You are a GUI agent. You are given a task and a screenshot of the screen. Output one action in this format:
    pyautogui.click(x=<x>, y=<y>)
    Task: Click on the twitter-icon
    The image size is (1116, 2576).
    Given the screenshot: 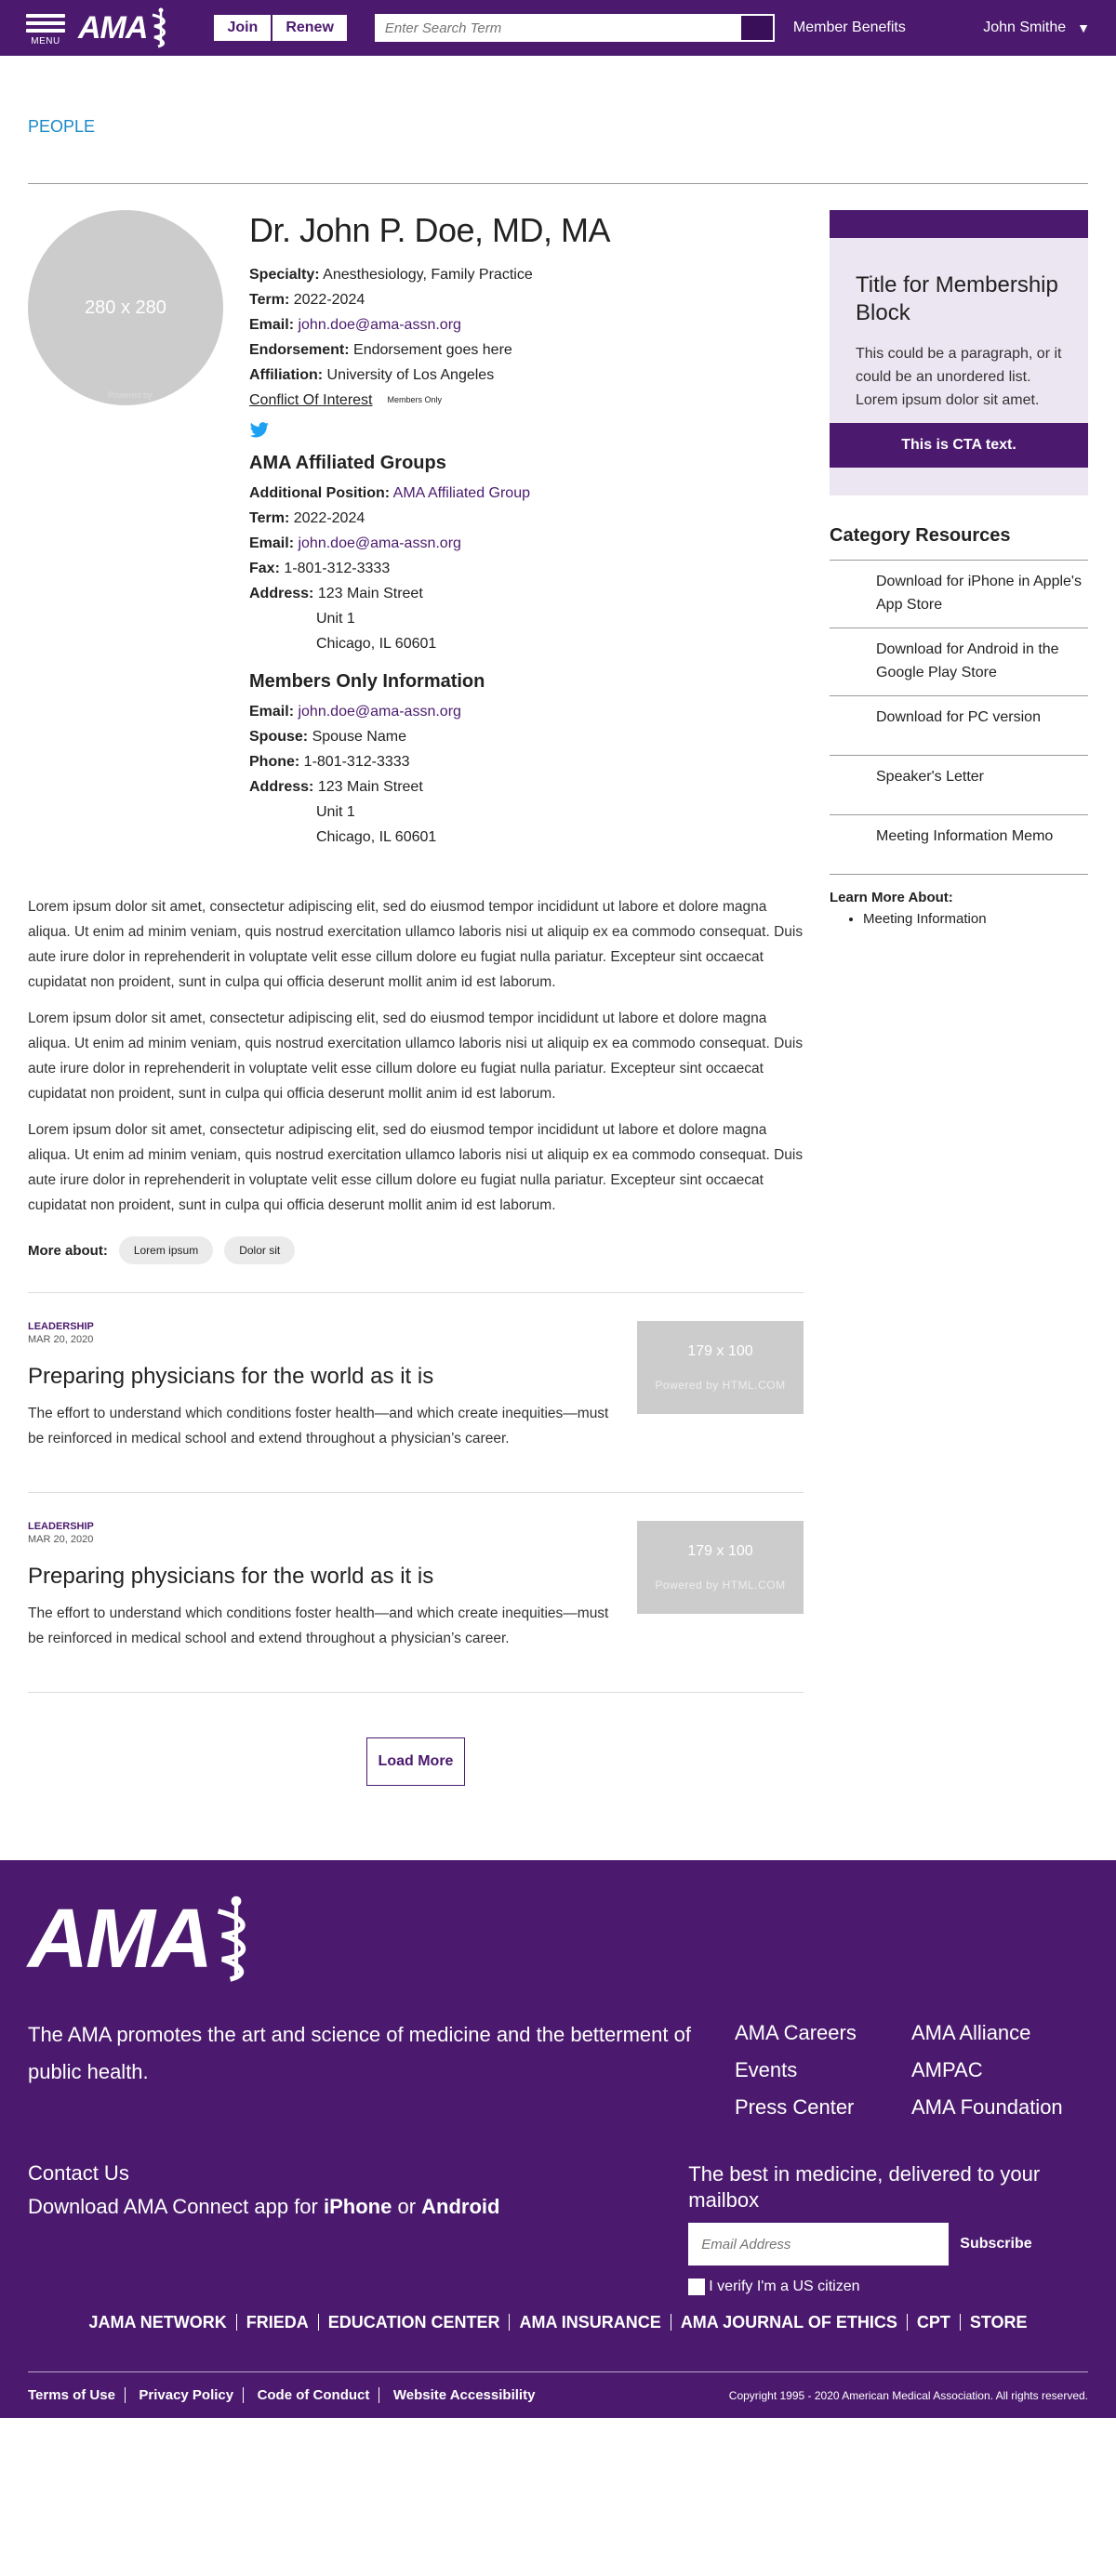 What is the action you would take?
    pyautogui.click(x=429, y=434)
    